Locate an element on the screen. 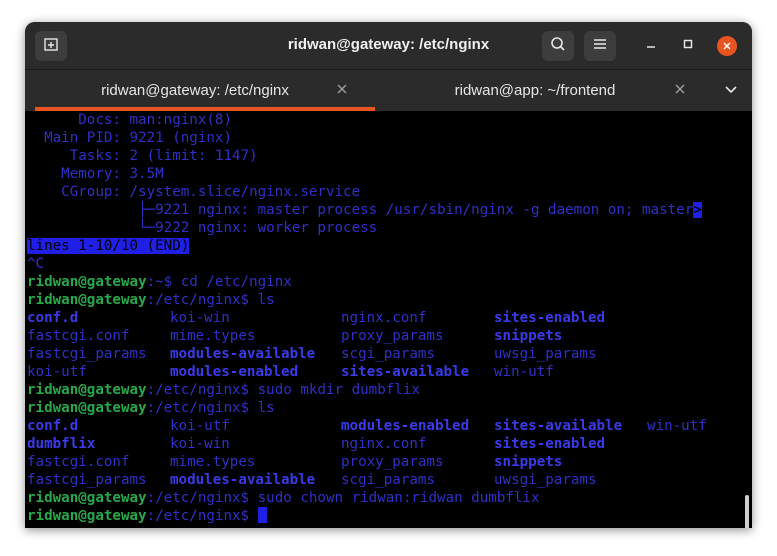 The width and height of the screenshot is (777, 556). close-button is located at coordinates (727, 46).